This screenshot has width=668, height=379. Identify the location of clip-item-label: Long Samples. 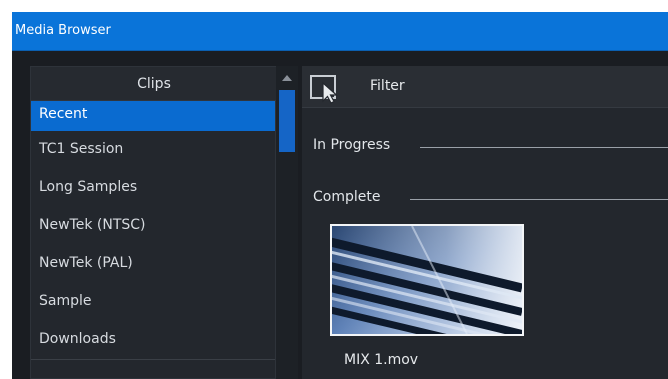
(88, 187).